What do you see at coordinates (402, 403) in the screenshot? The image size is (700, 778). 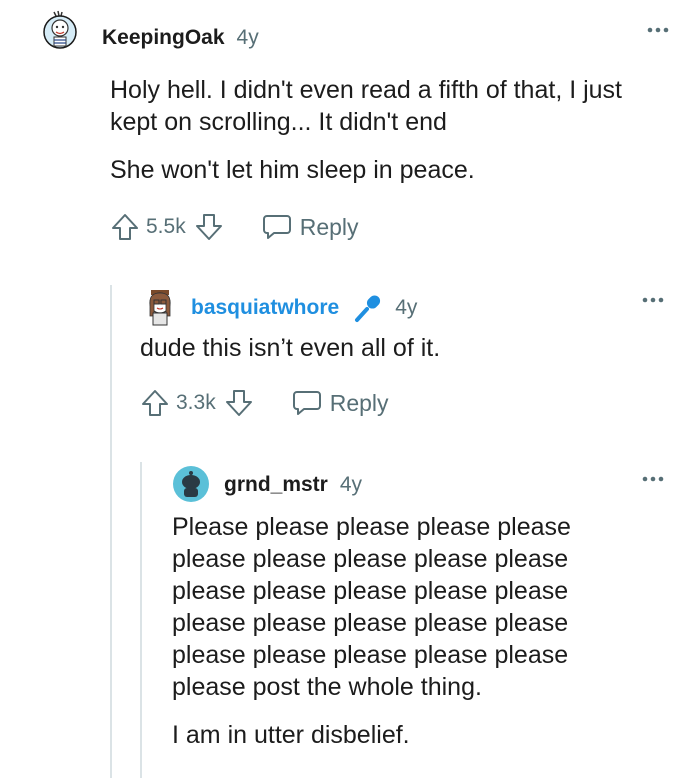 I see `comment-actions: 3.3k Reply` at bounding box center [402, 403].